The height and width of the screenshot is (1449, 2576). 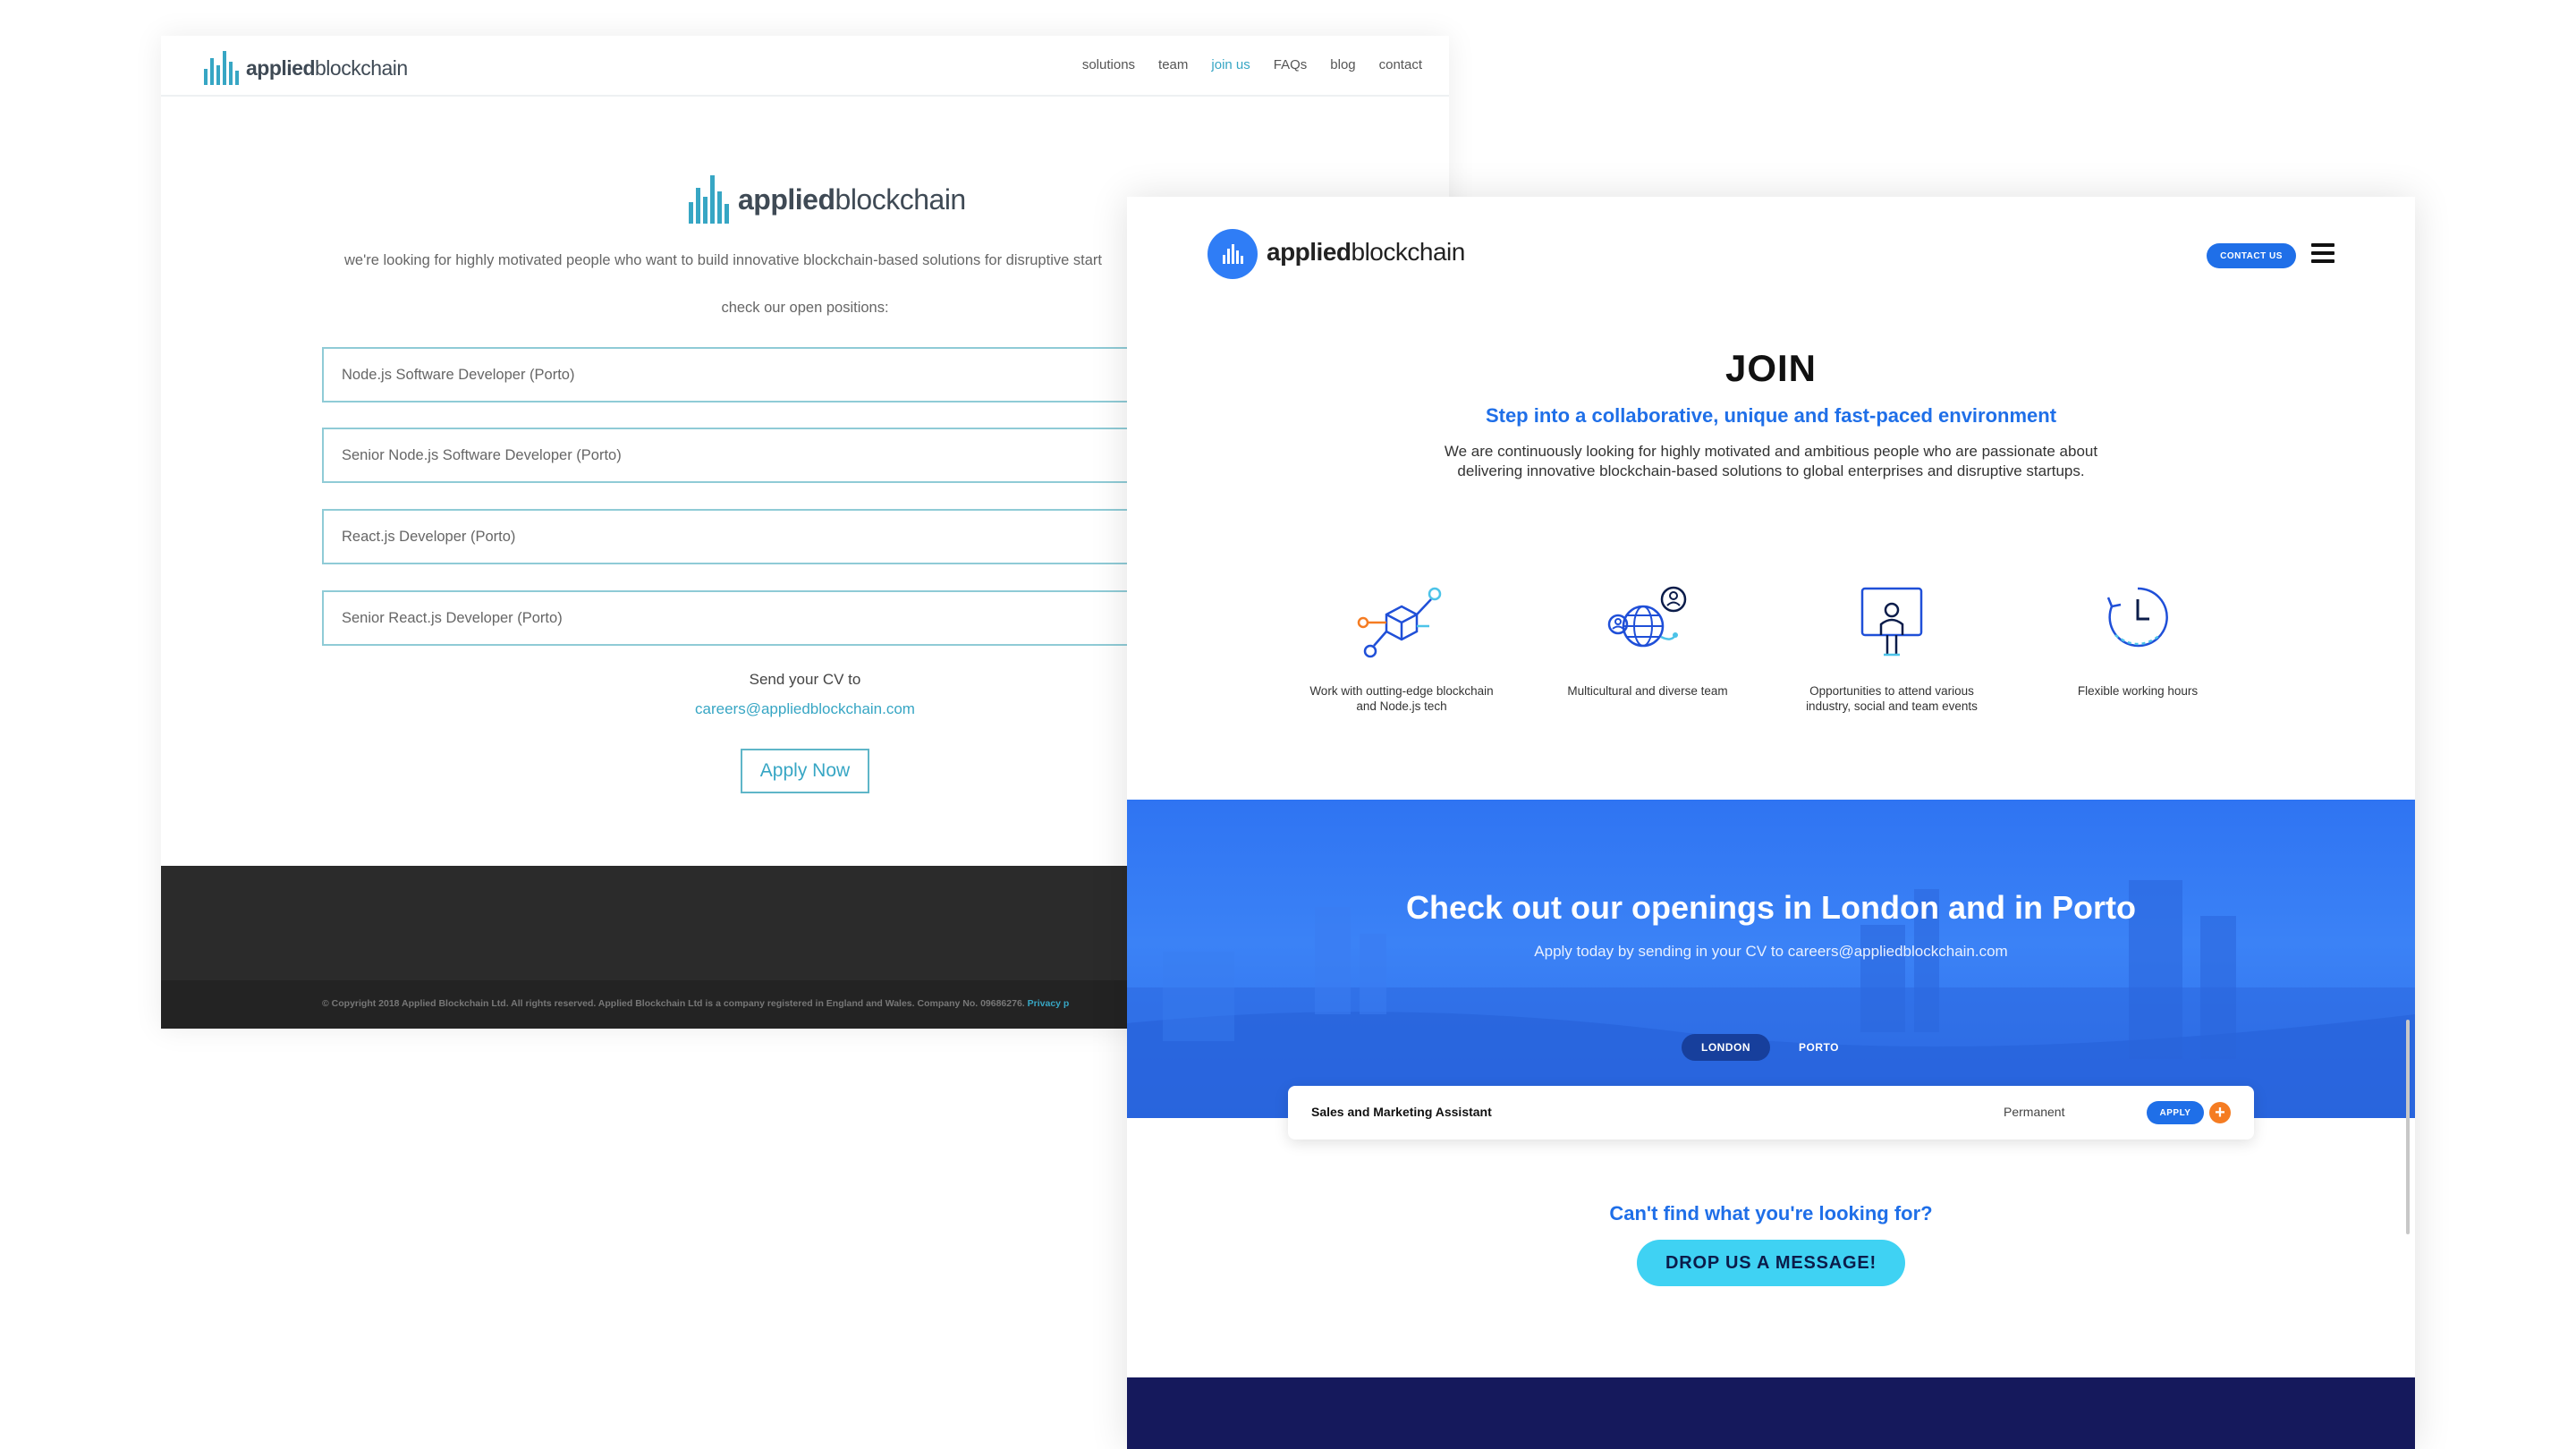 What do you see at coordinates (1726, 1047) in the screenshot?
I see `tab-london: LONDON` at bounding box center [1726, 1047].